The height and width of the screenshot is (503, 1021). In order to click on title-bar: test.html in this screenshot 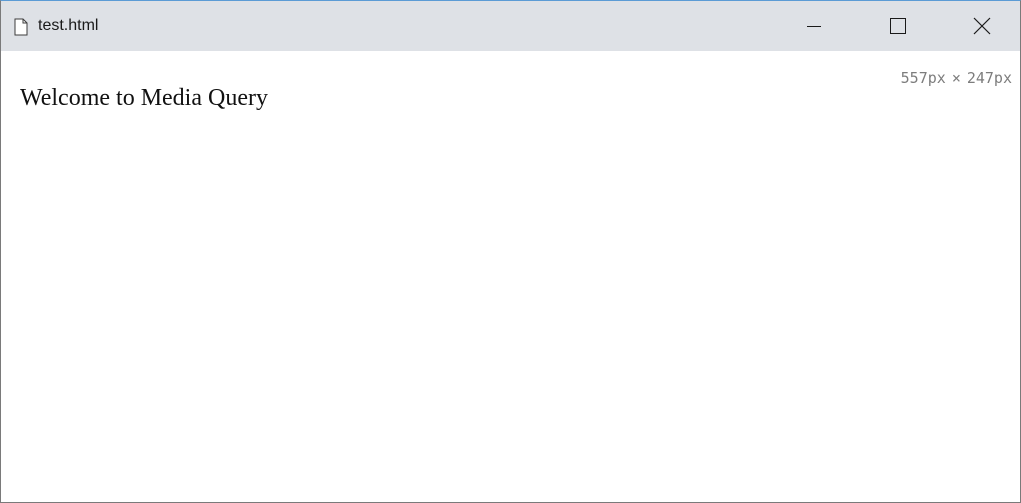, I will do `click(510, 26)`.